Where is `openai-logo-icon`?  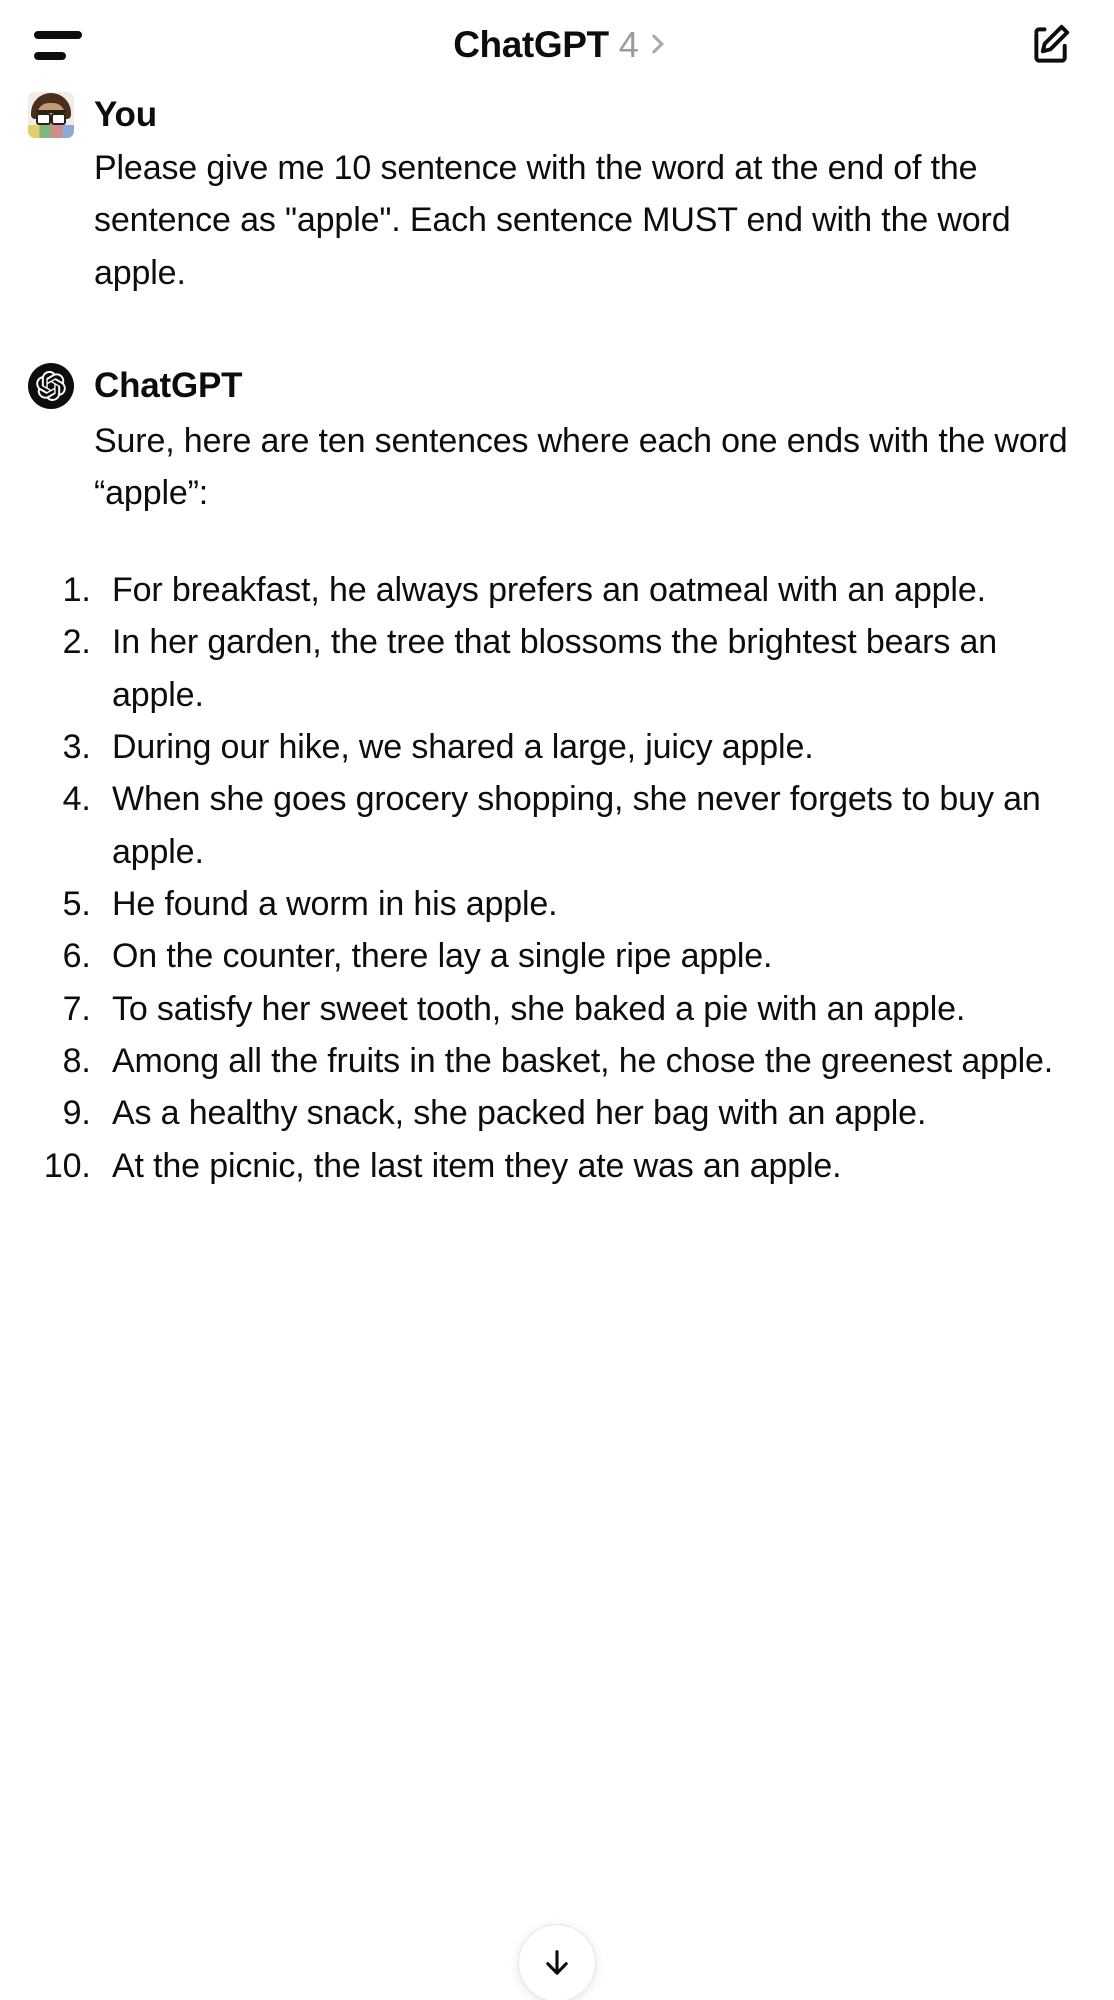
openai-logo-icon is located at coordinates (51, 386).